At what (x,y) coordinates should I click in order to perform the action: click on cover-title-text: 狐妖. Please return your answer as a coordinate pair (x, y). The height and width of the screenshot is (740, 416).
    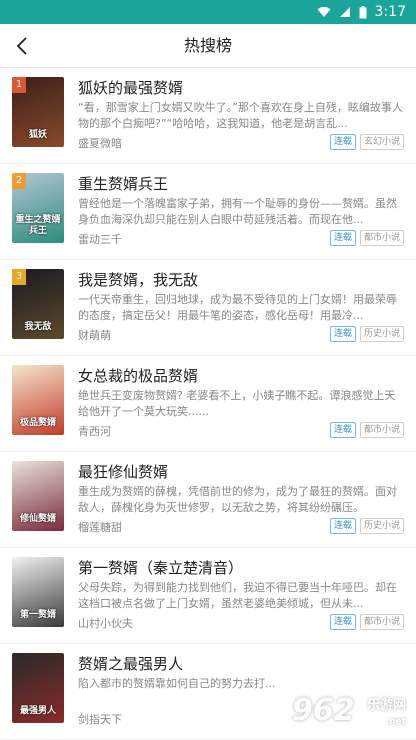
    Looking at the image, I should click on (37, 135).